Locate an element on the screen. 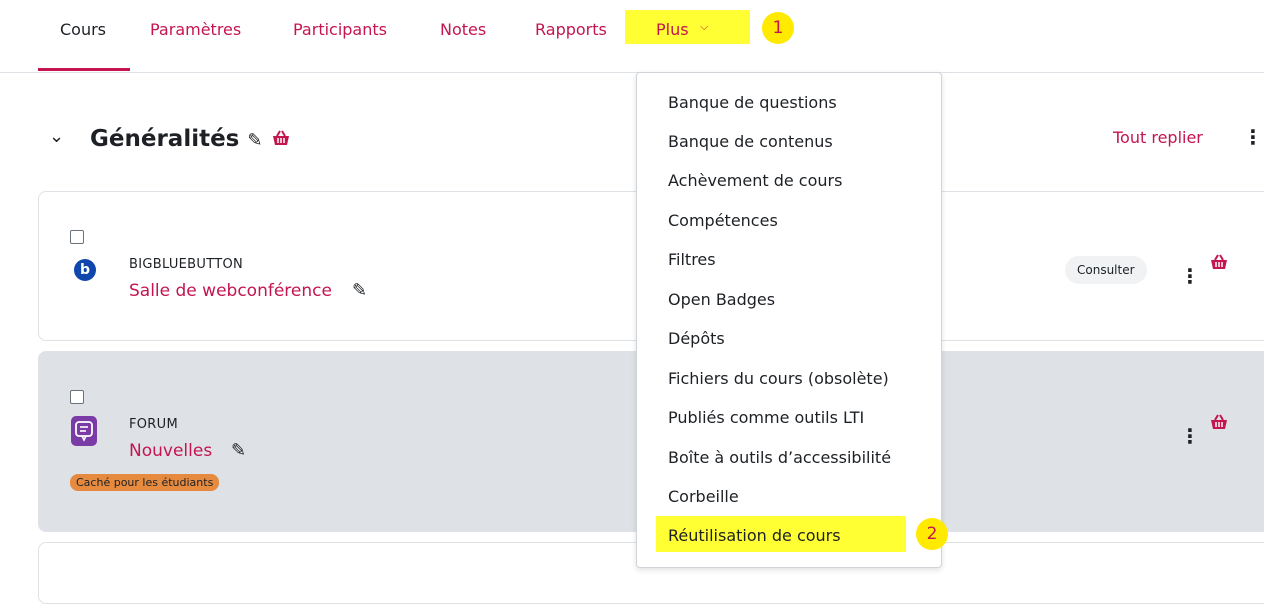 The width and height of the screenshot is (1264, 604). active-tab-indicator is located at coordinates (84, 69).